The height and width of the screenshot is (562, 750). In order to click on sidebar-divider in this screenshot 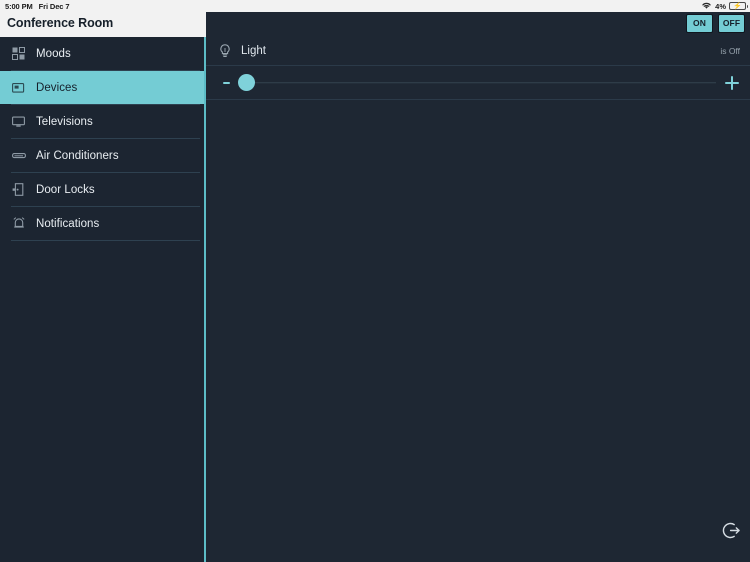, I will do `click(105, 240)`.